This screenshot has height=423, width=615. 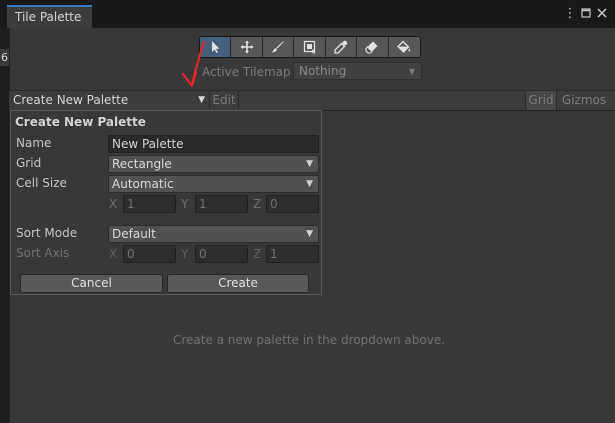 I want to click on sort-y-field: 0, so click(x=221, y=254).